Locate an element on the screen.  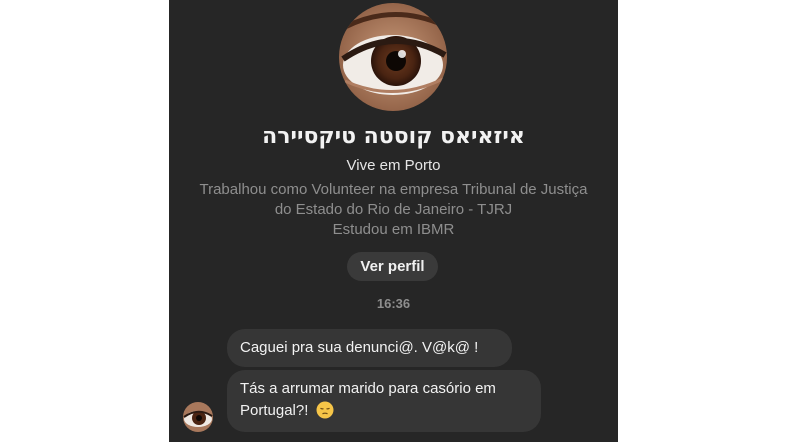
message-text: Caguei pra sua denunci@. V@k@ ! is located at coordinates (359, 347).